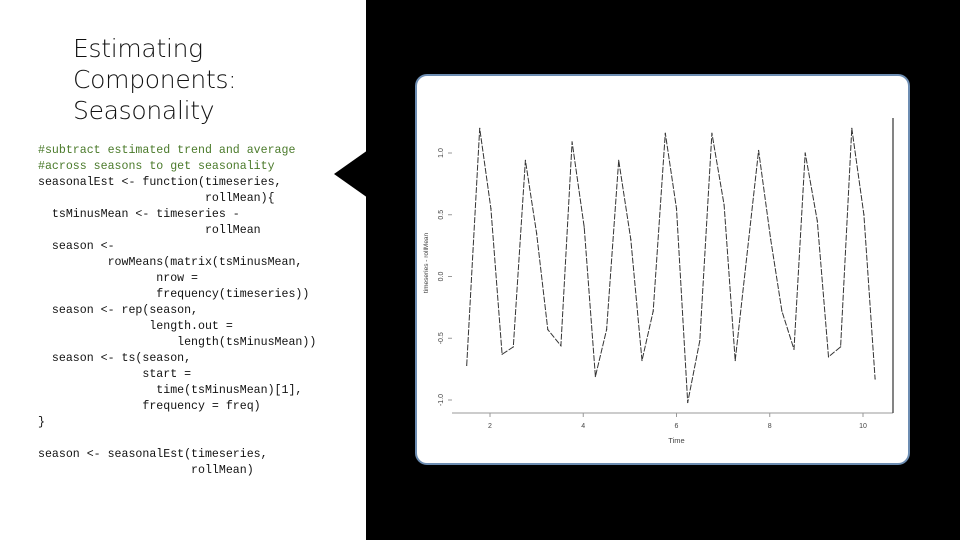  Describe the element at coordinates (677, 426) in the screenshot. I see `x-tick-label: 6` at that location.